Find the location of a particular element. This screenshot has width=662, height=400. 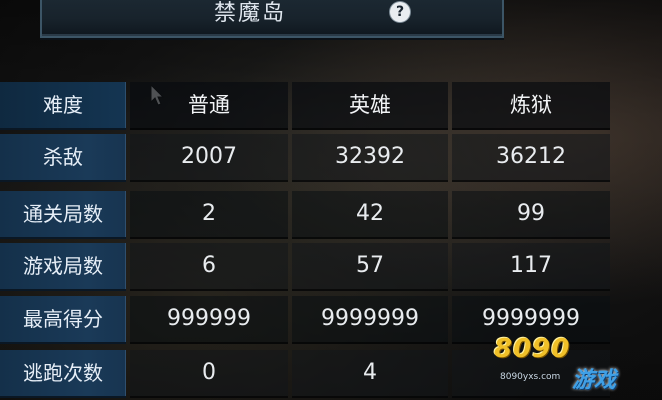

row-label: 通关局数 is located at coordinates (63, 215).